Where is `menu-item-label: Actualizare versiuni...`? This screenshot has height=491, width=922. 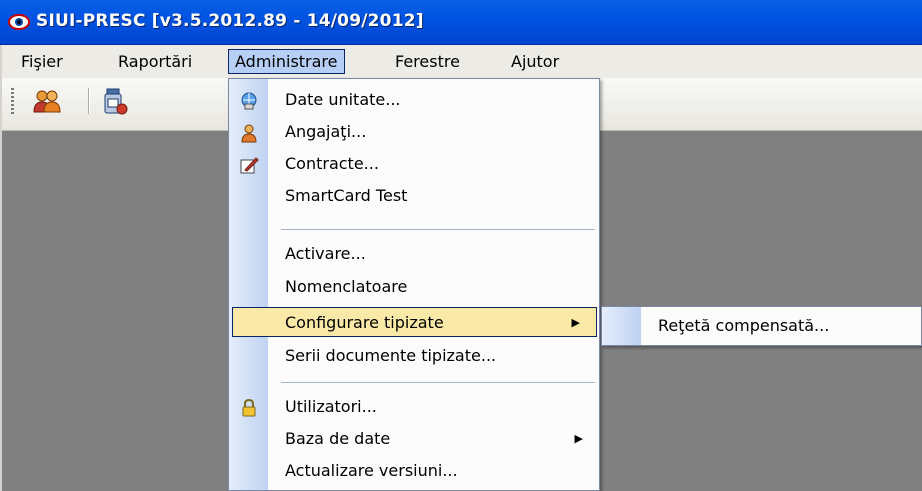
menu-item-label: Actualizare versiuni... is located at coordinates (371, 470).